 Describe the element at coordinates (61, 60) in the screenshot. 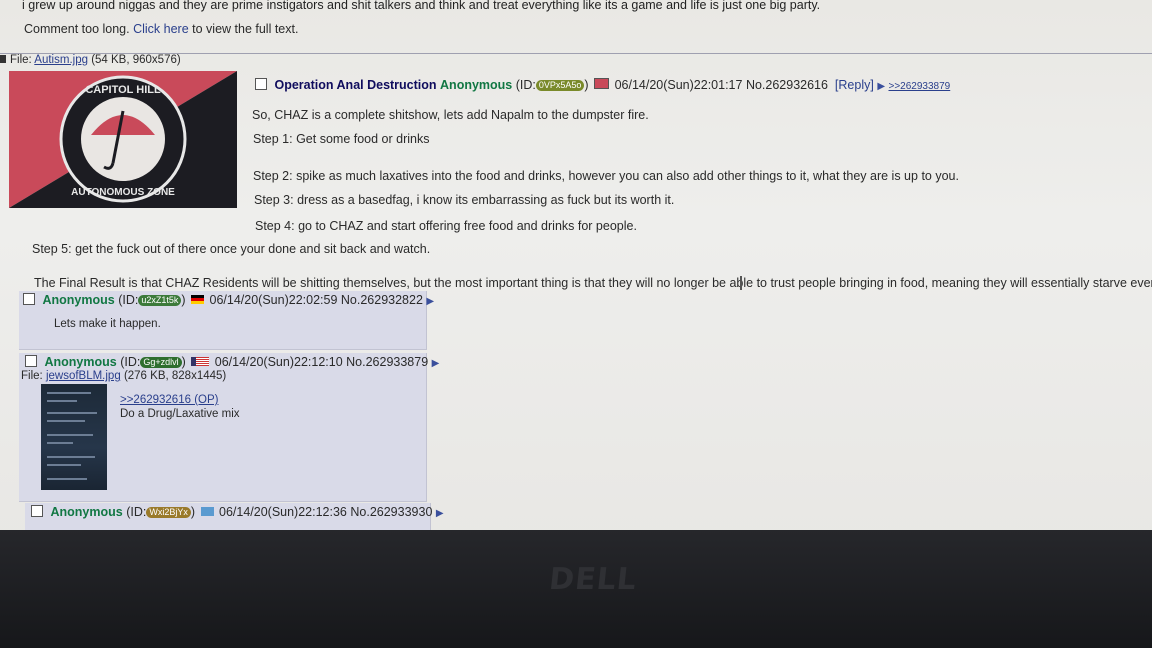

I see `op-file-link: Autism.jpg` at that location.